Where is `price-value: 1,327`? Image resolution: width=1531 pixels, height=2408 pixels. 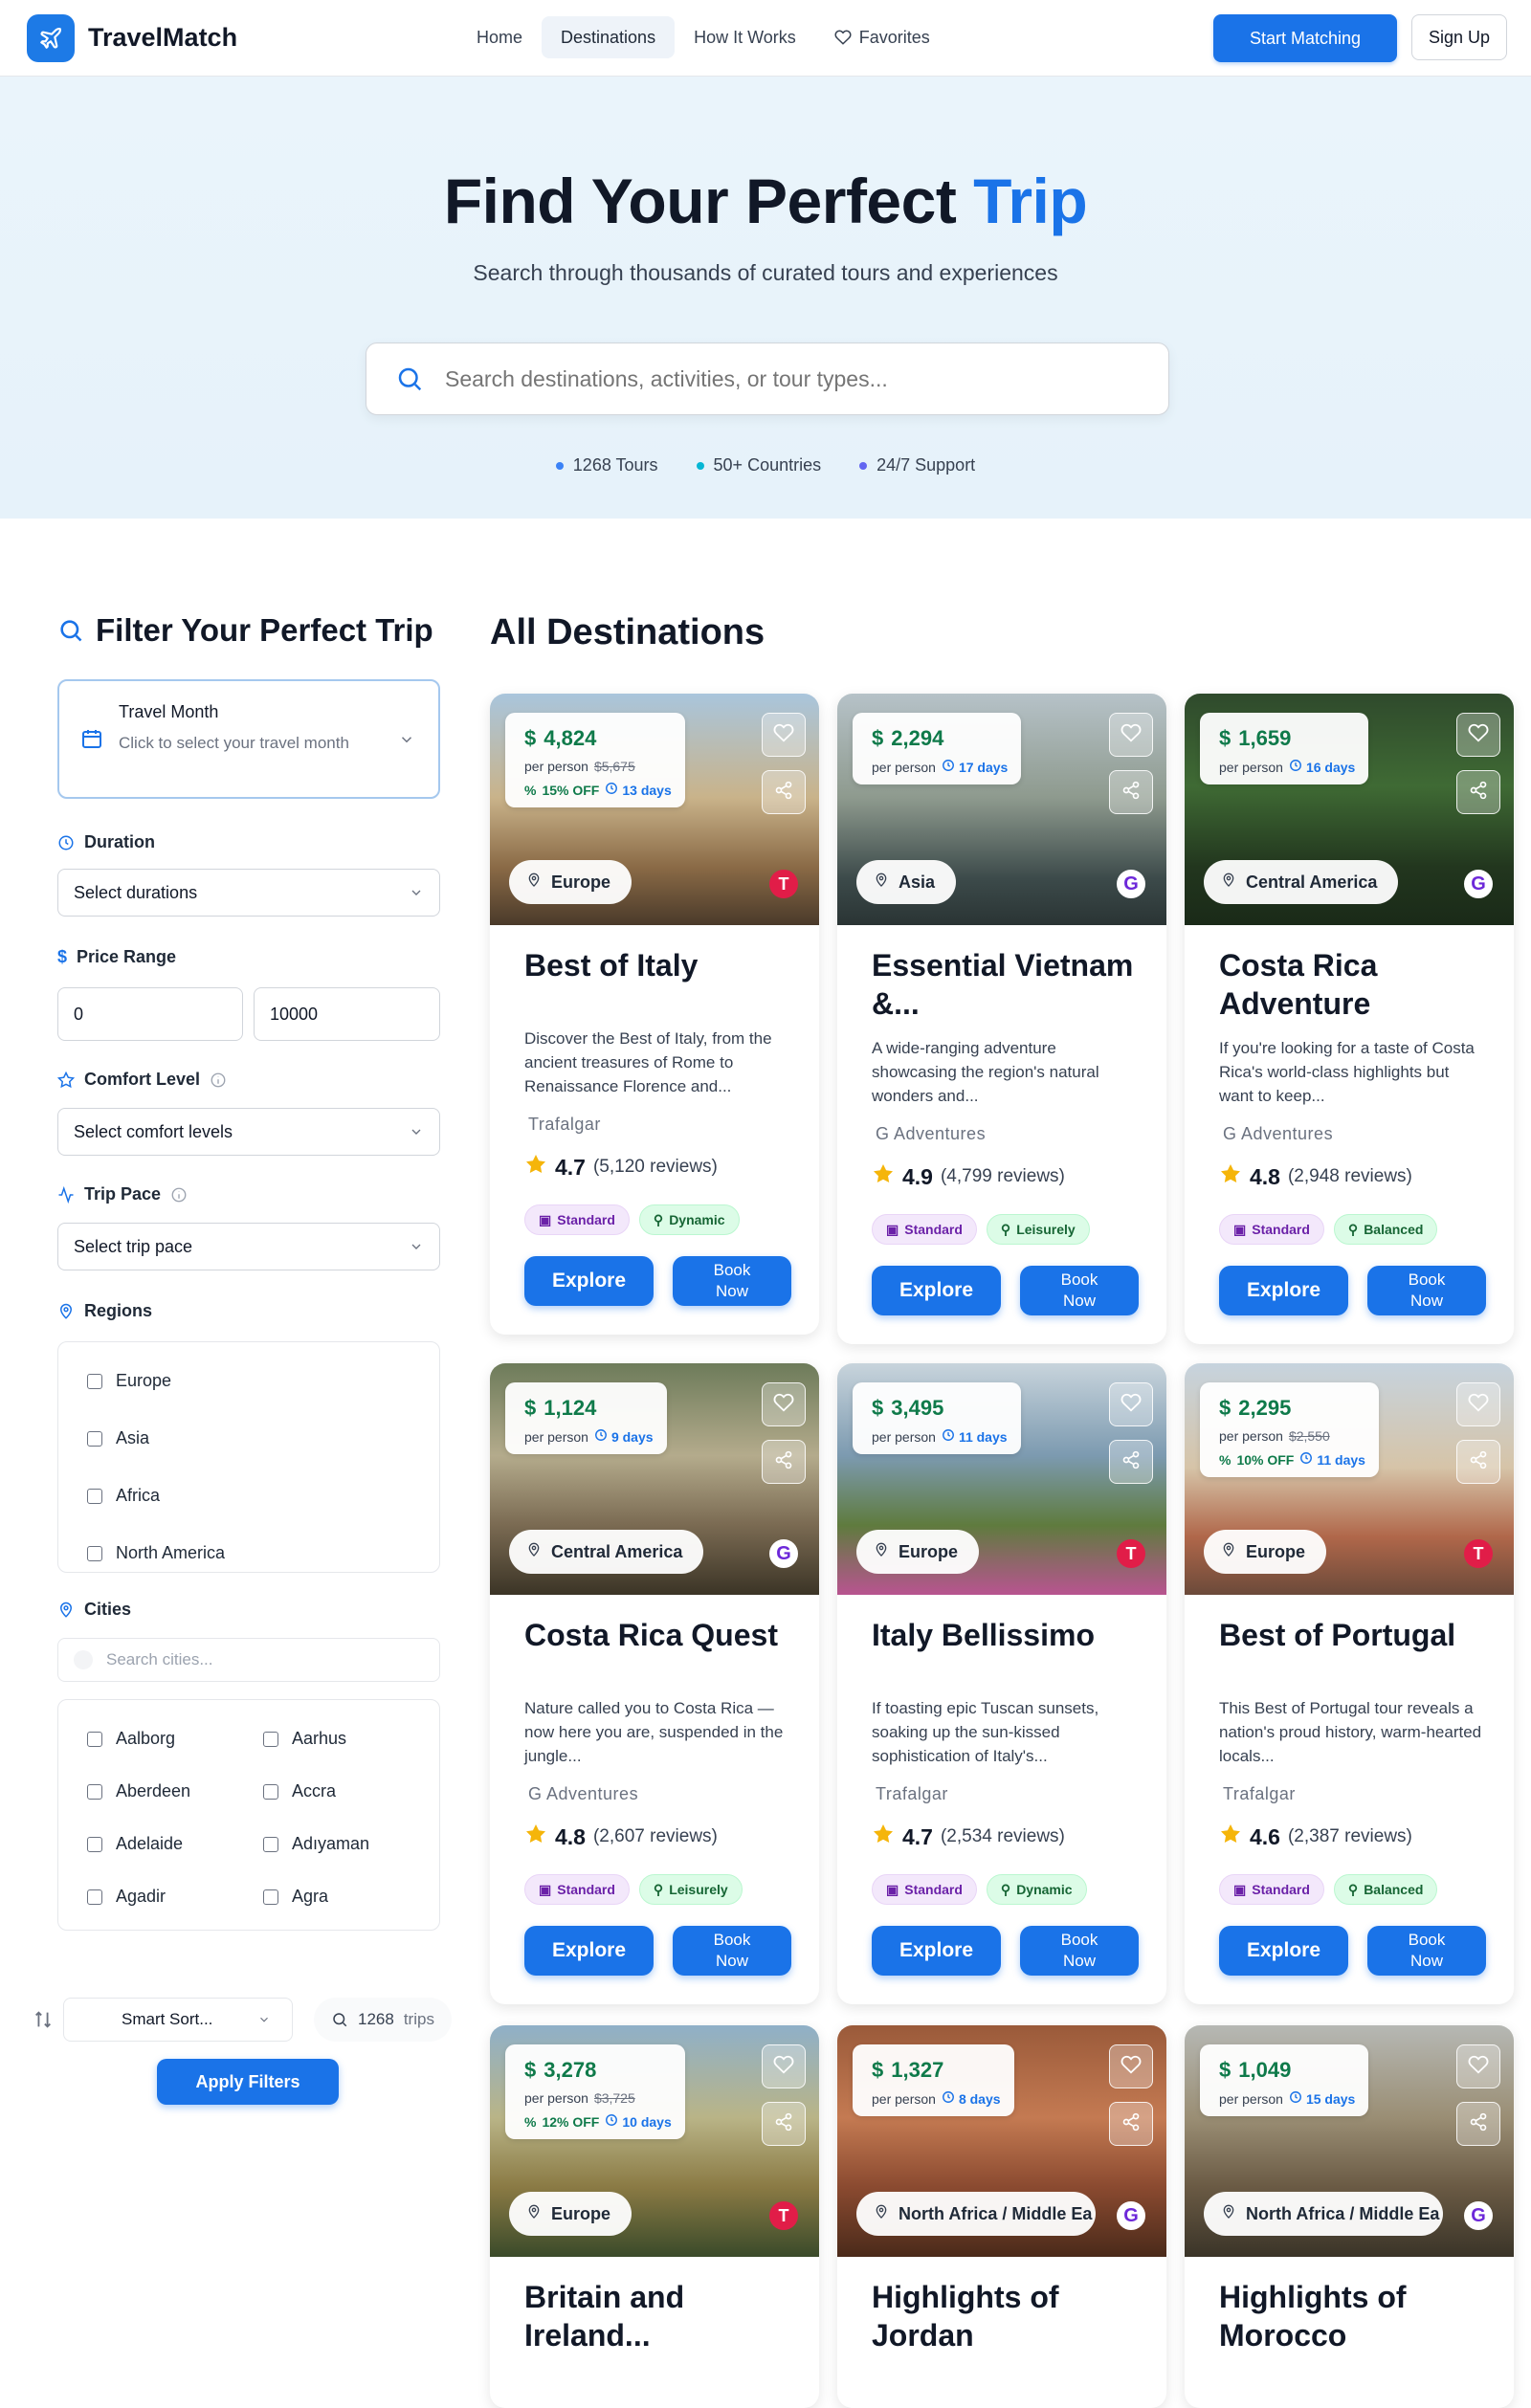
price-value: 1,327 is located at coordinates (918, 2070).